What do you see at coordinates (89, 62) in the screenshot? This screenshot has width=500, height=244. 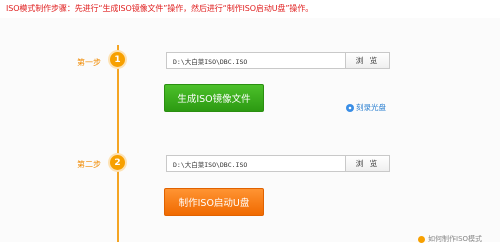 I see `step1-label: 第一步` at bounding box center [89, 62].